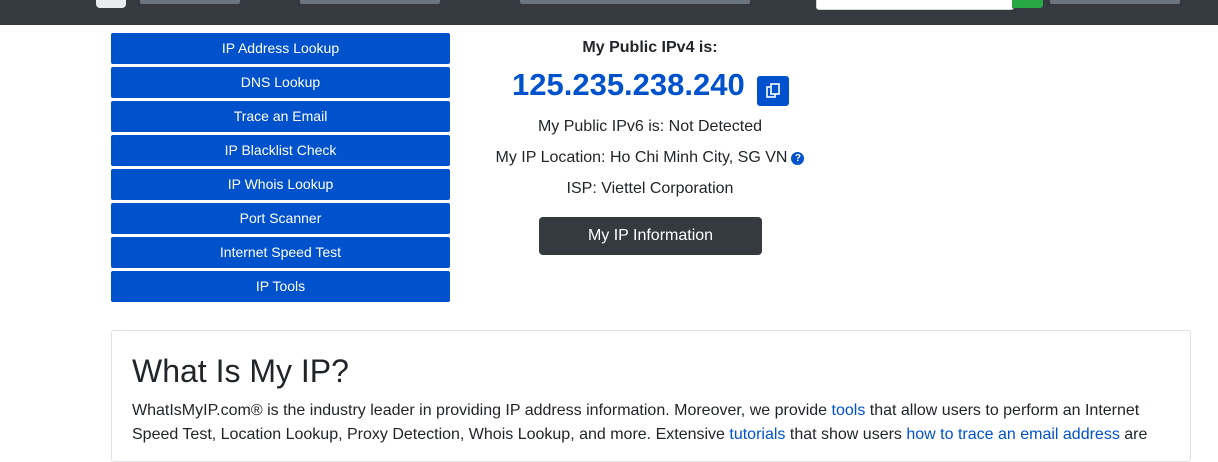 The image size is (1218, 462). Describe the element at coordinates (280, 286) in the screenshot. I see `tool-ip-tools-button: IP Tools` at that location.